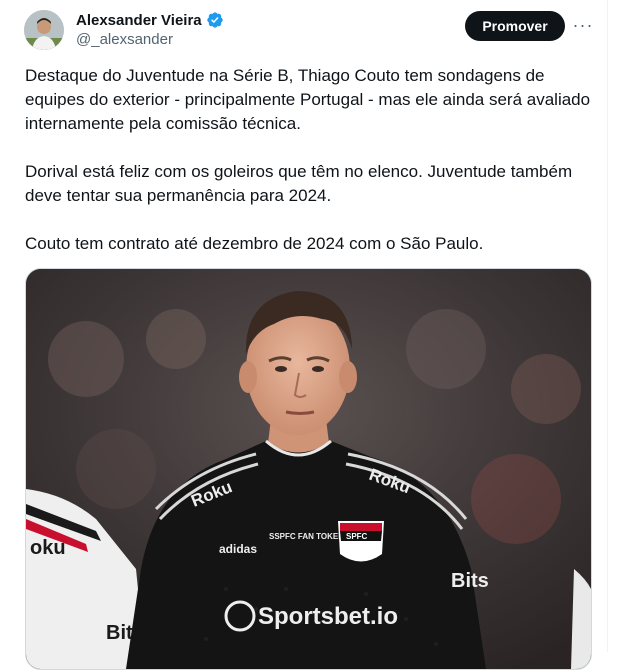 Image resolution: width=620 pixels, height=670 pixels. Describe the element at coordinates (139, 20) in the screenshot. I see `author-name: Alexsander Vieira` at that location.